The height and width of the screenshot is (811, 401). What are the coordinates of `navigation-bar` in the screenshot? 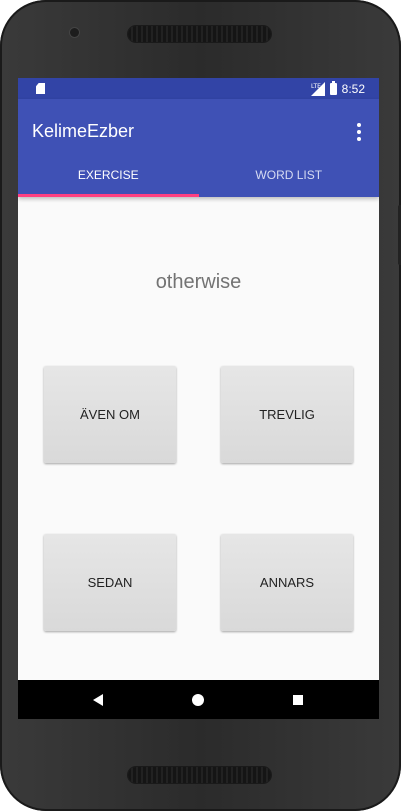 It's located at (198, 699).